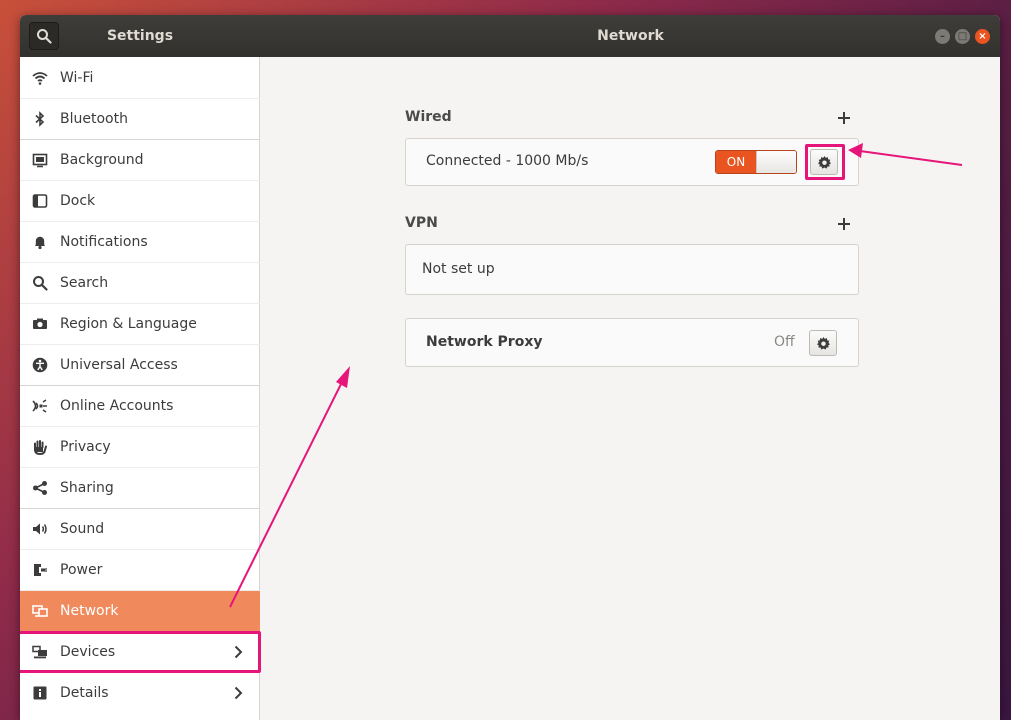  Describe the element at coordinates (81, 570) in the screenshot. I see `sidebar-item-label: Power` at that location.